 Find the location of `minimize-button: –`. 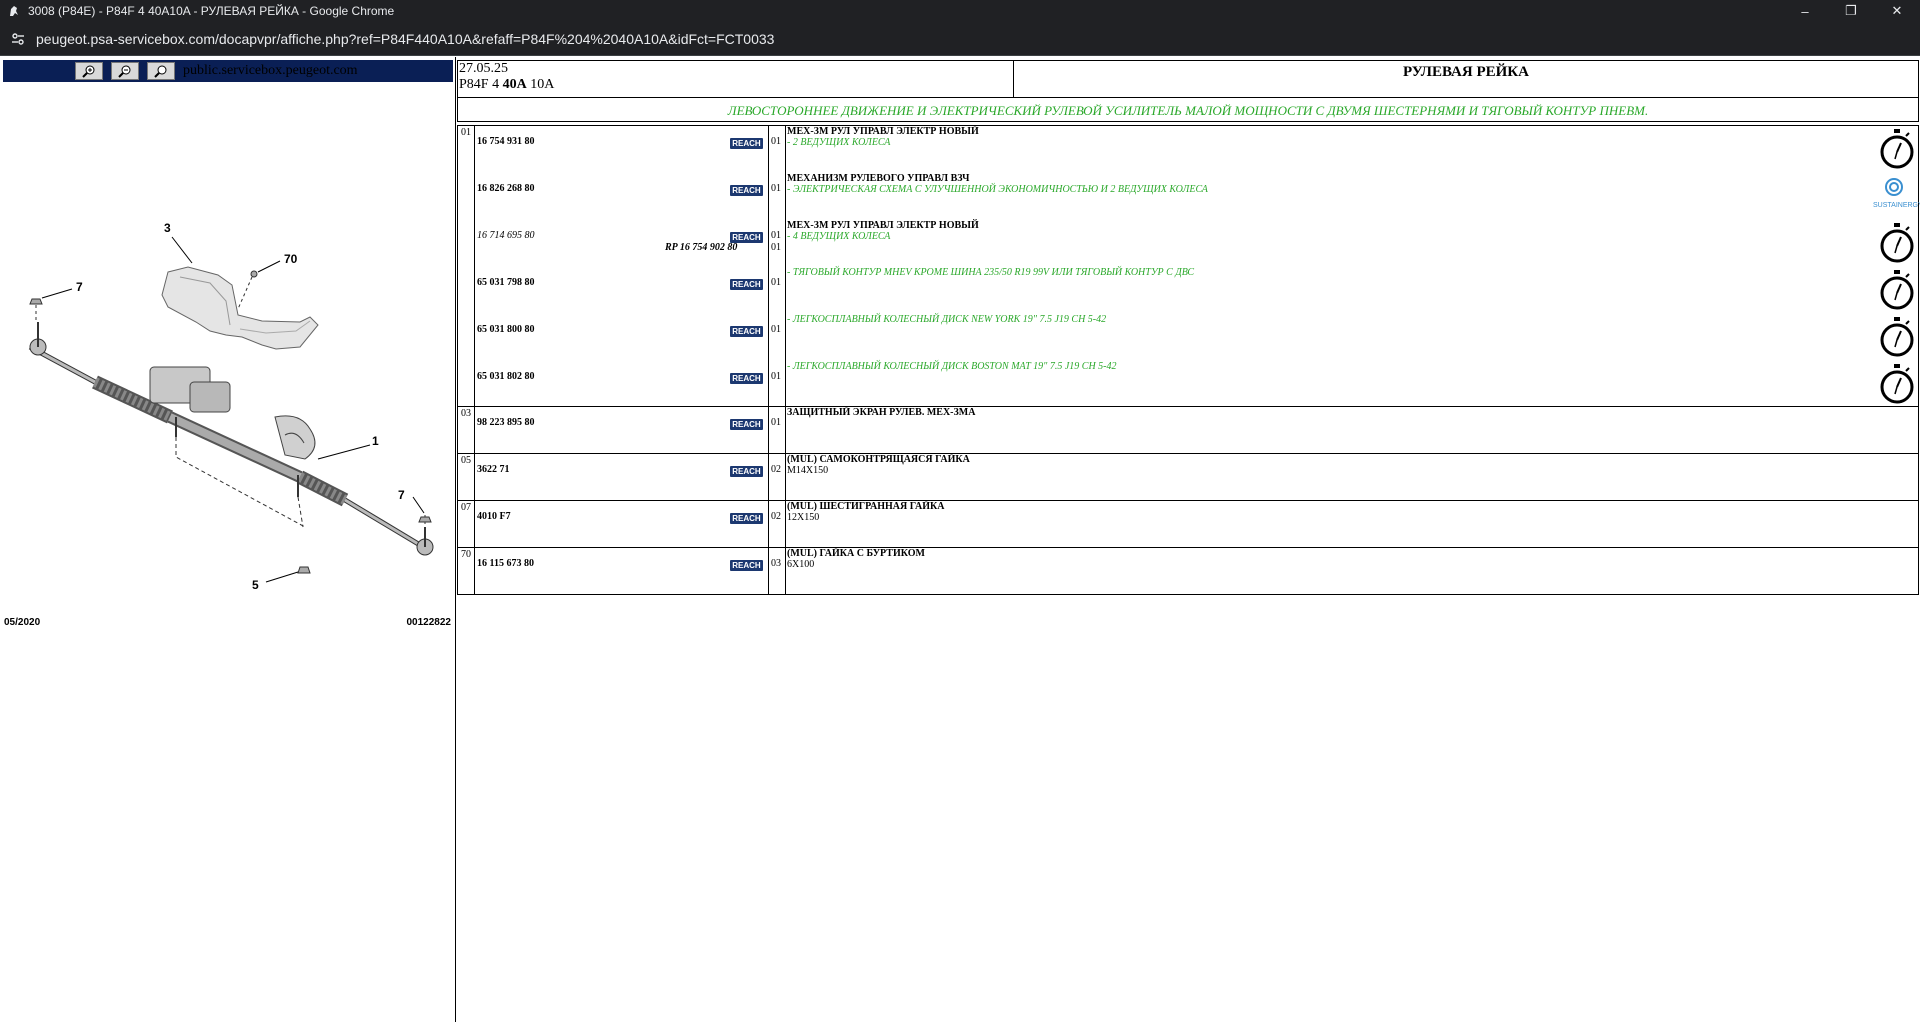

minimize-button: – is located at coordinates (1805, 11).